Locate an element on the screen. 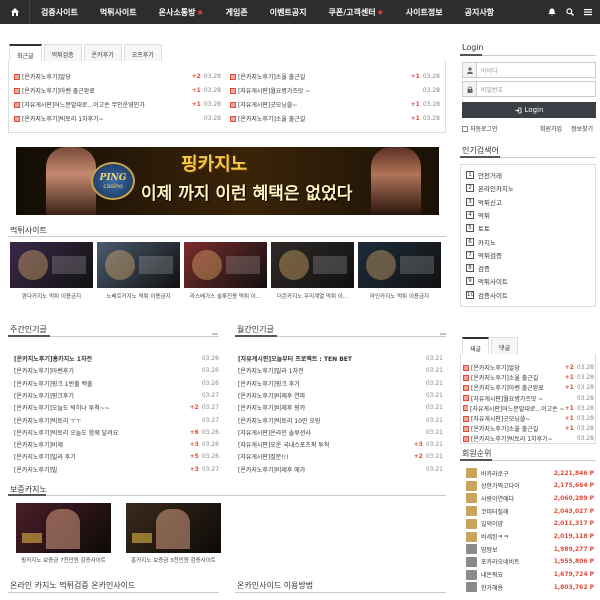 This screenshot has height=600, width=600. post-row: [온카지노후기]빅토리 오늘도 함께 달려요 +6 03.26 is located at coordinates (116, 432).